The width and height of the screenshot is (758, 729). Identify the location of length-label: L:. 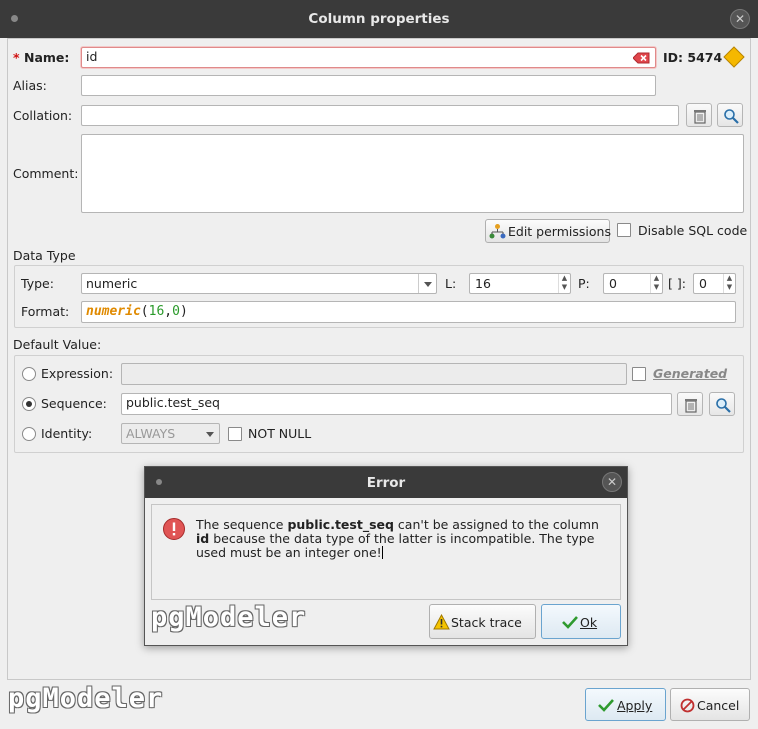
(451, 283).